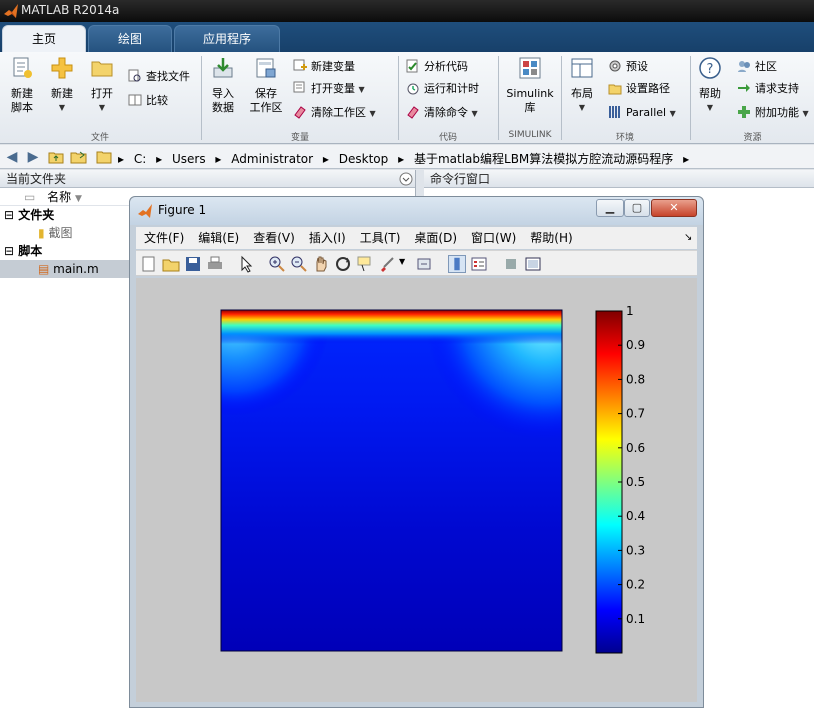 The width and height of the screenshot is (814, 708). I want to click on menu-window: 窗口(W), so click(493, 238).